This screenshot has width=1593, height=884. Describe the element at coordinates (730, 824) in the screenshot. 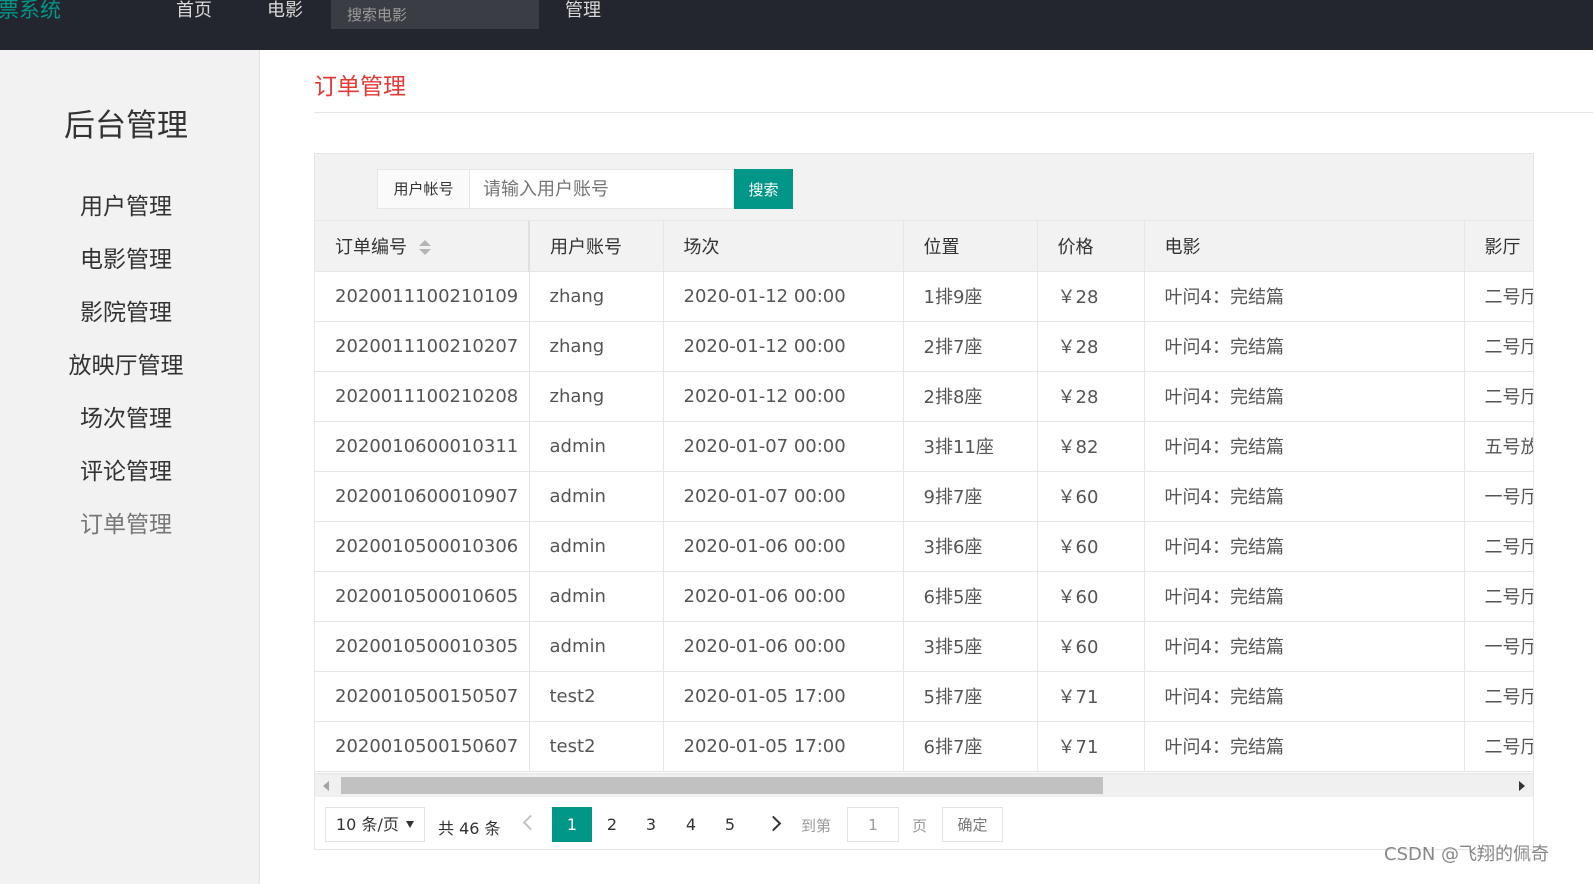

I see `page-button-5: 5` at that location.